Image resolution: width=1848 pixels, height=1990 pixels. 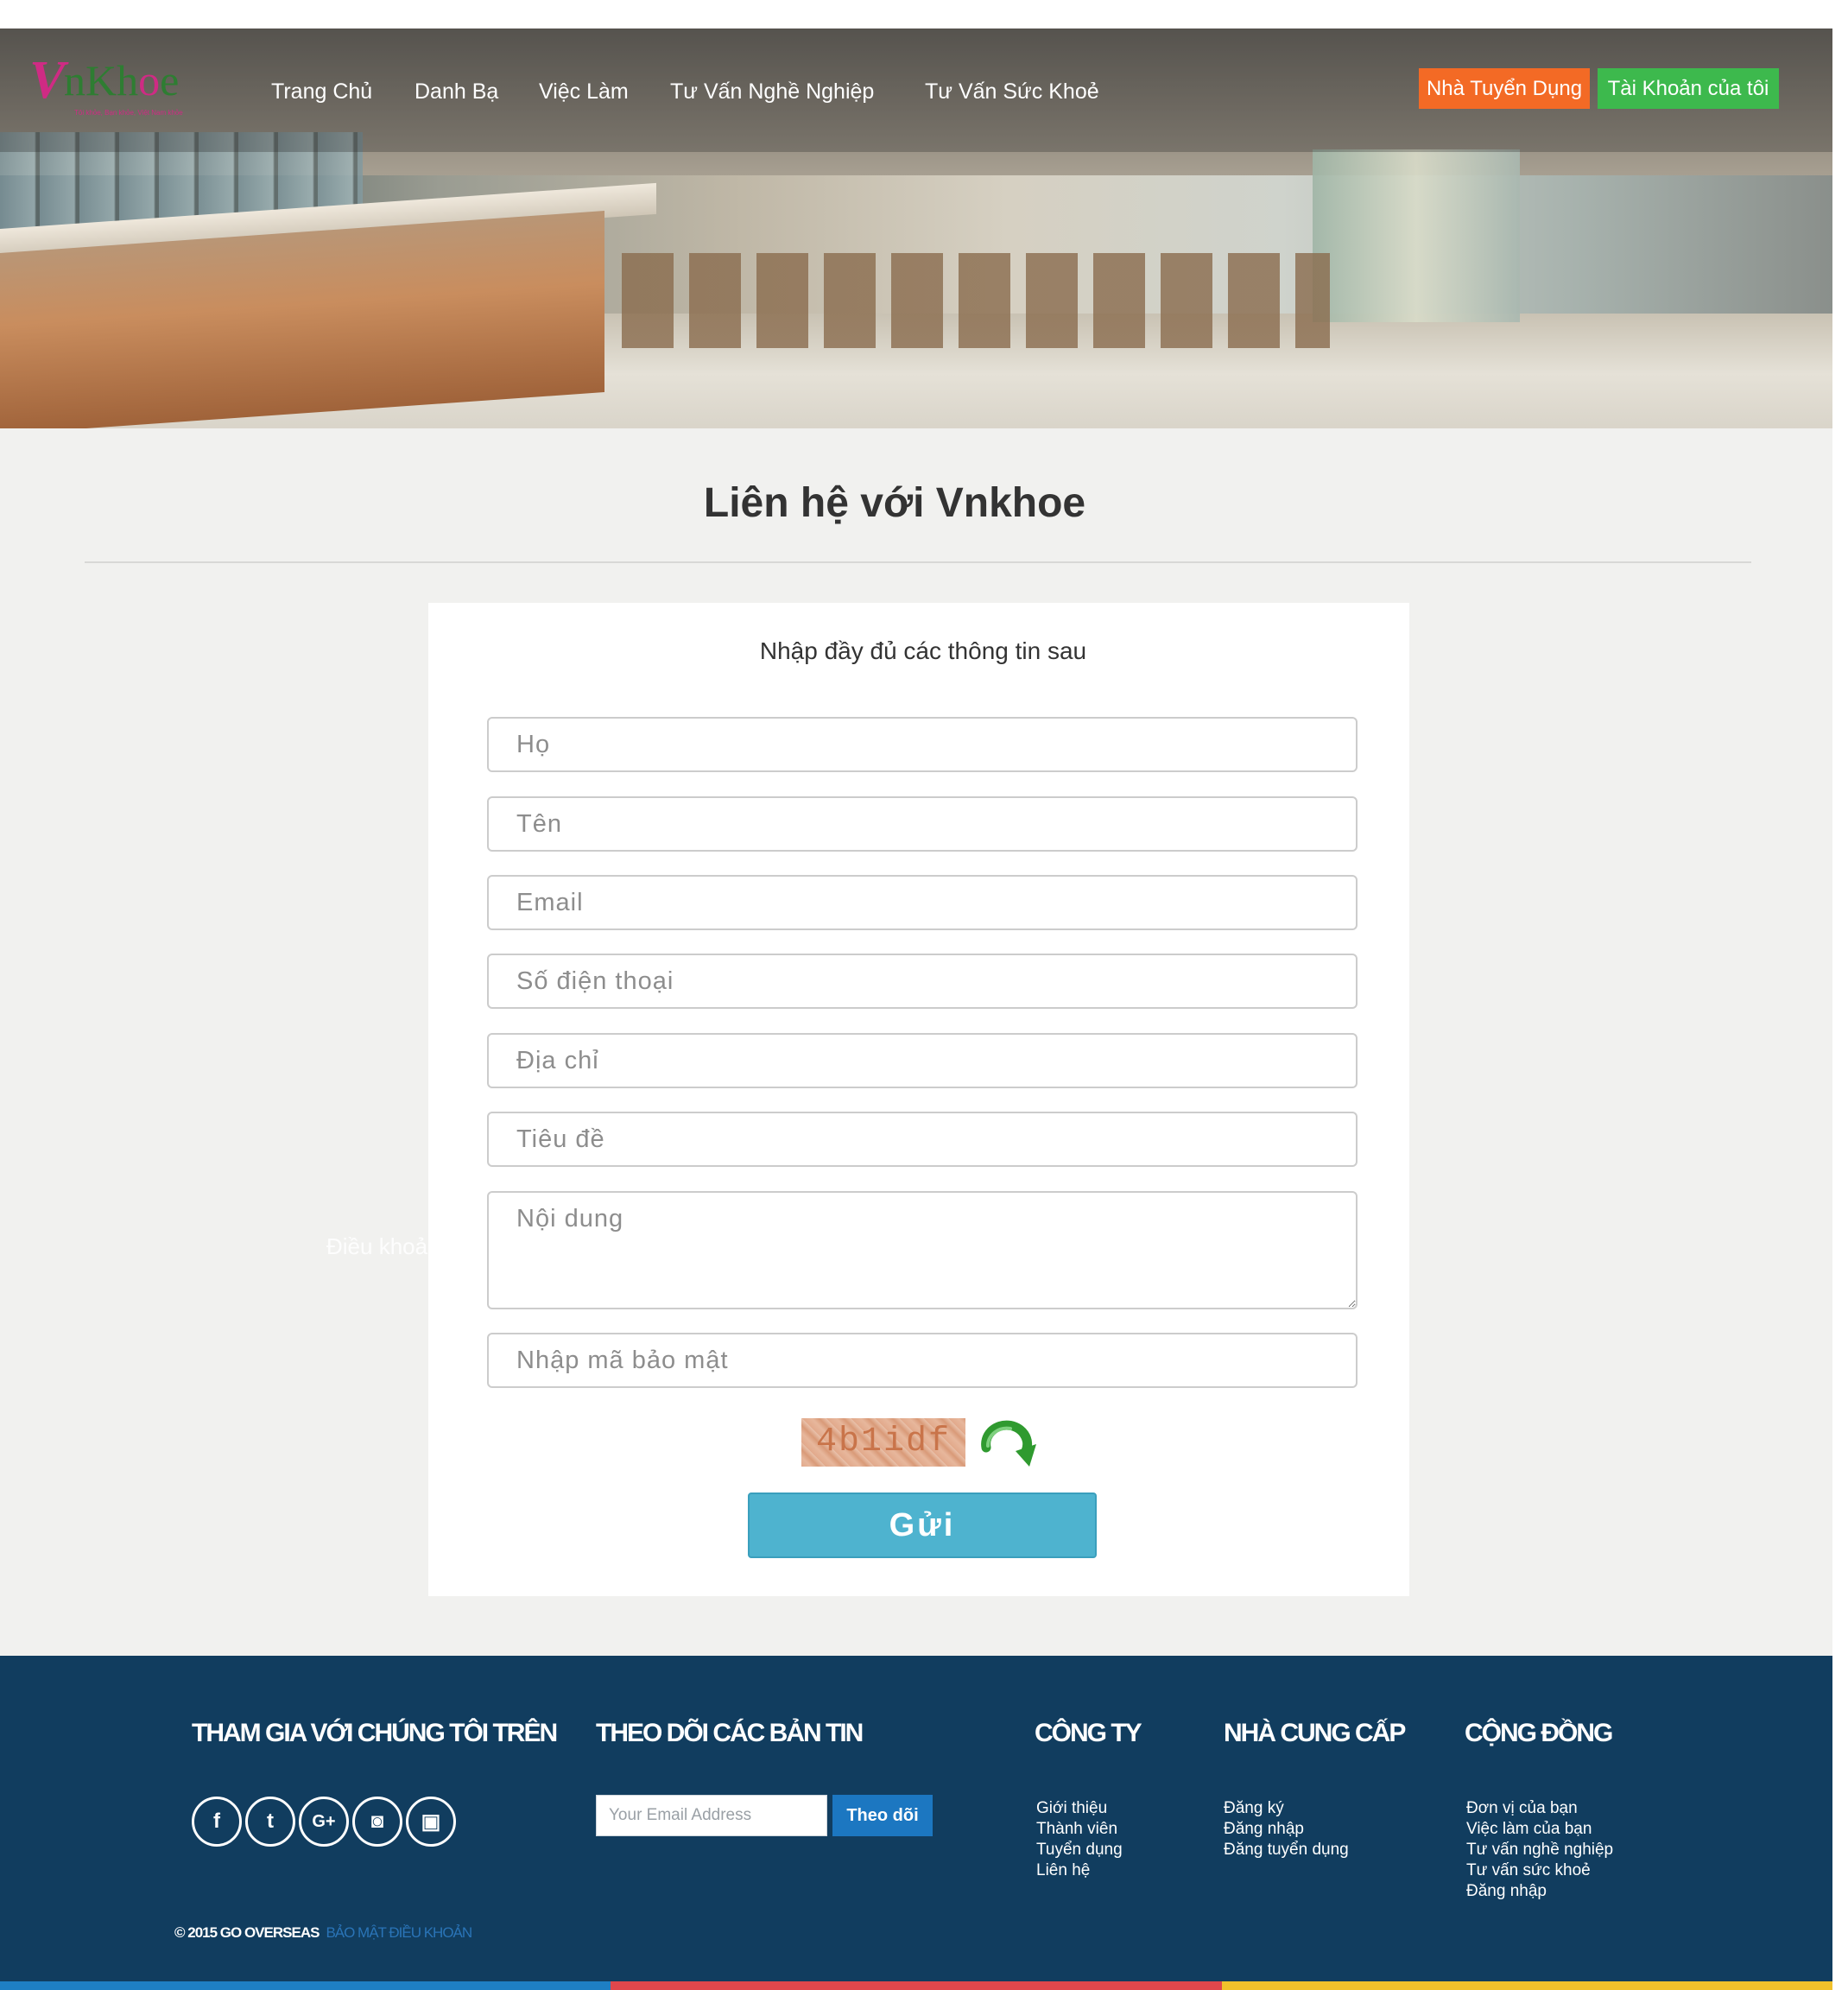 I want to click on google-plus-icon: G+, so click(x=324, y=1822).